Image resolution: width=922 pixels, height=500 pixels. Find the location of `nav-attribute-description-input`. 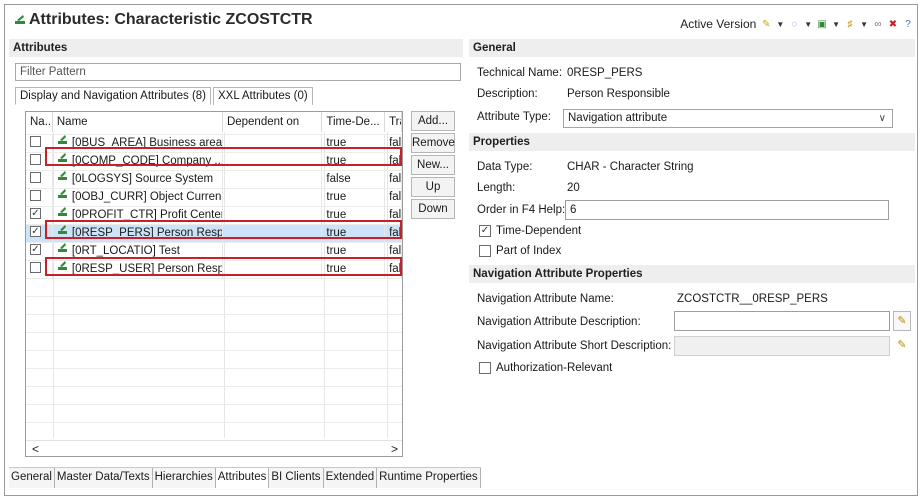

nav-attribute-description-input is located at coordinates (782, 321).